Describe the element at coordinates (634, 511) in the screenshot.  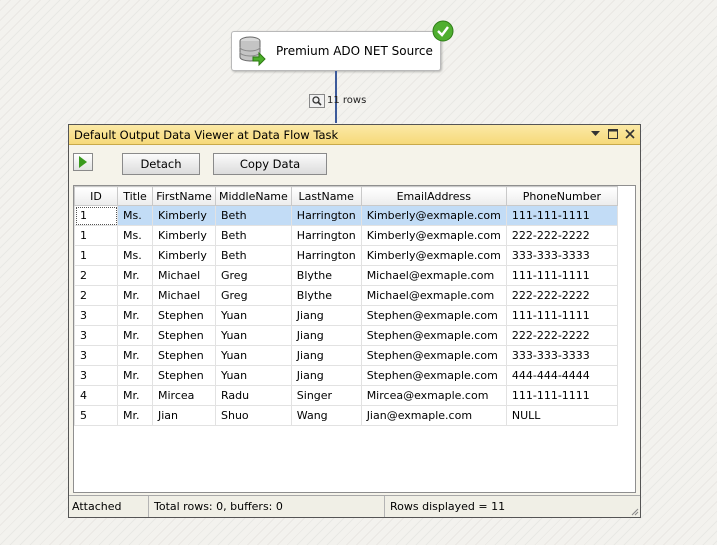
I see `resize-grip-icon` at that location.